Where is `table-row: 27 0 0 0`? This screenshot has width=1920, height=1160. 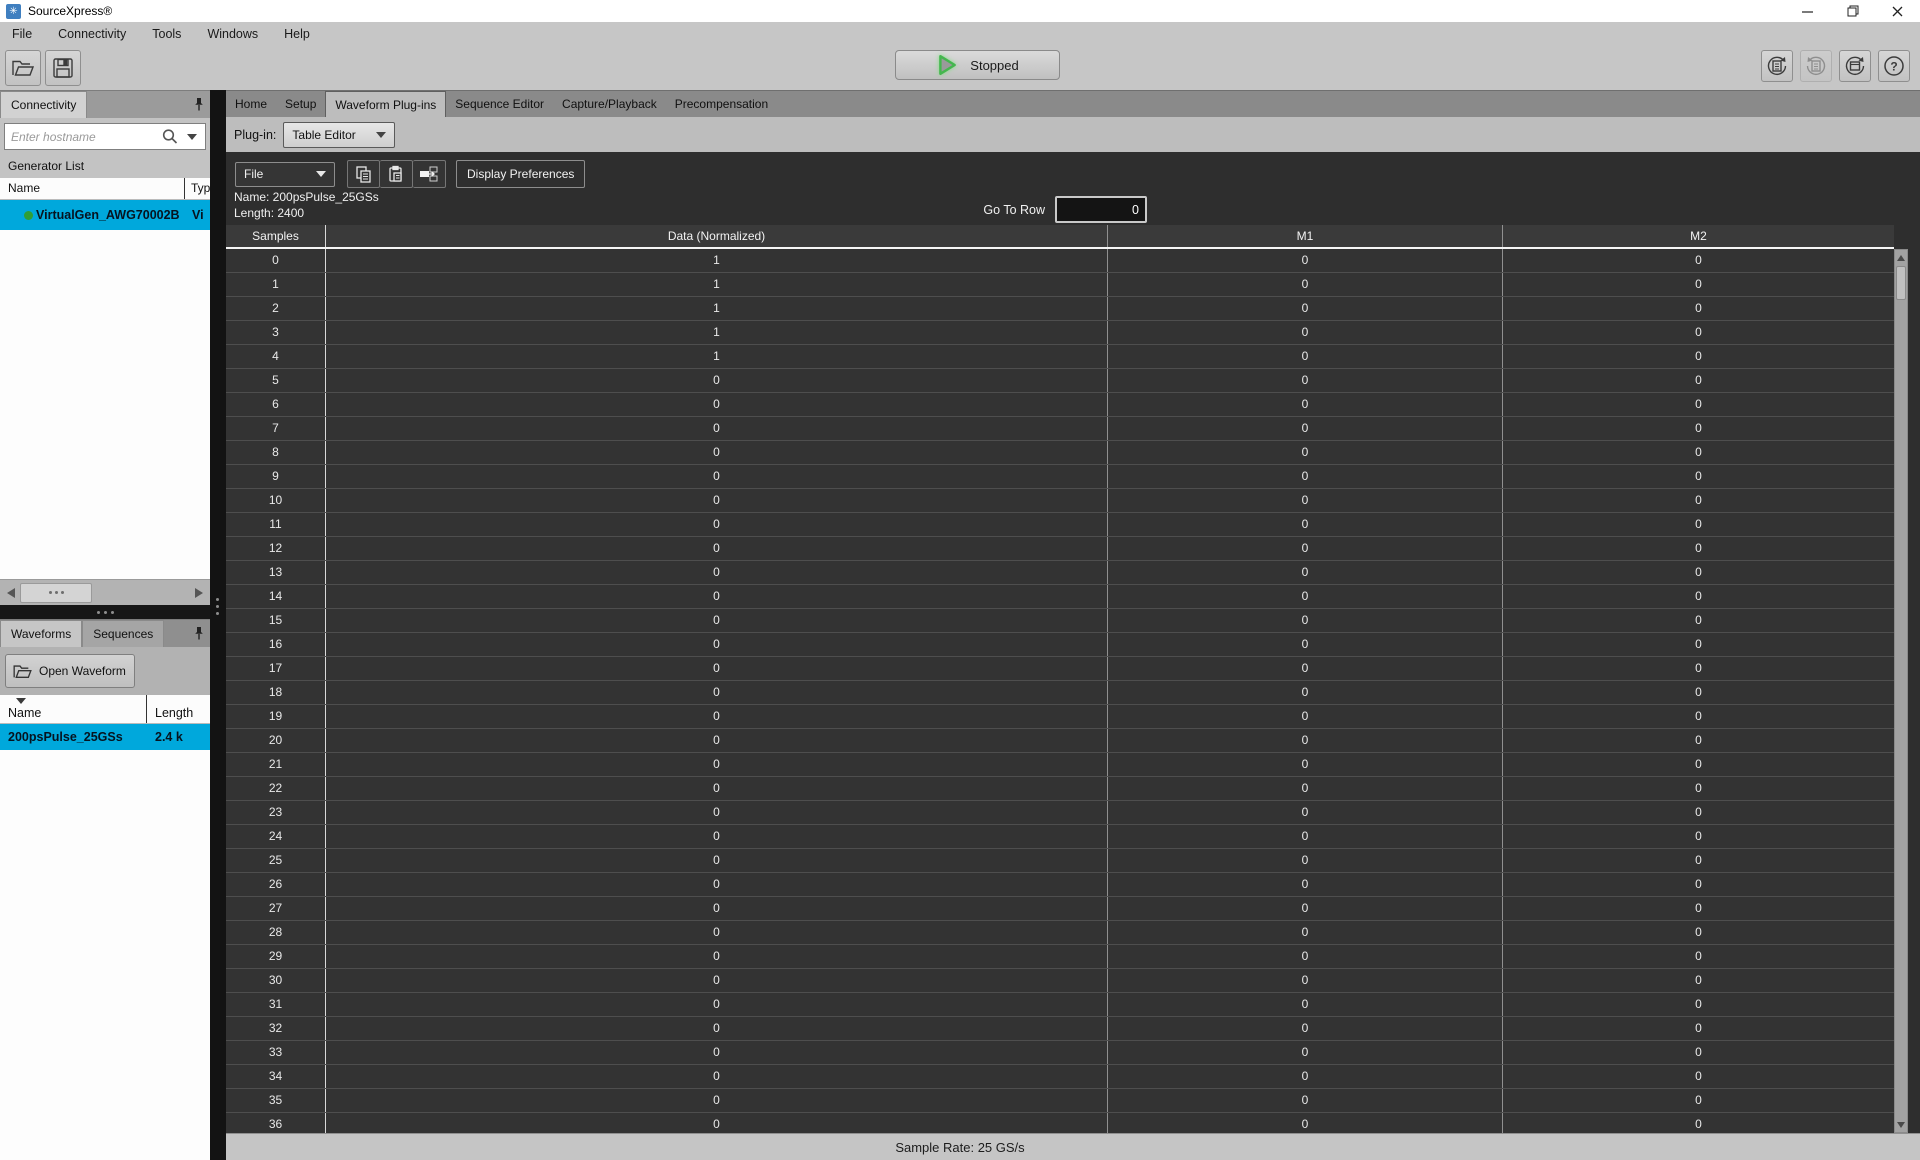 table-row: 27 0 0 0 is located at coordinates (1060, 909).